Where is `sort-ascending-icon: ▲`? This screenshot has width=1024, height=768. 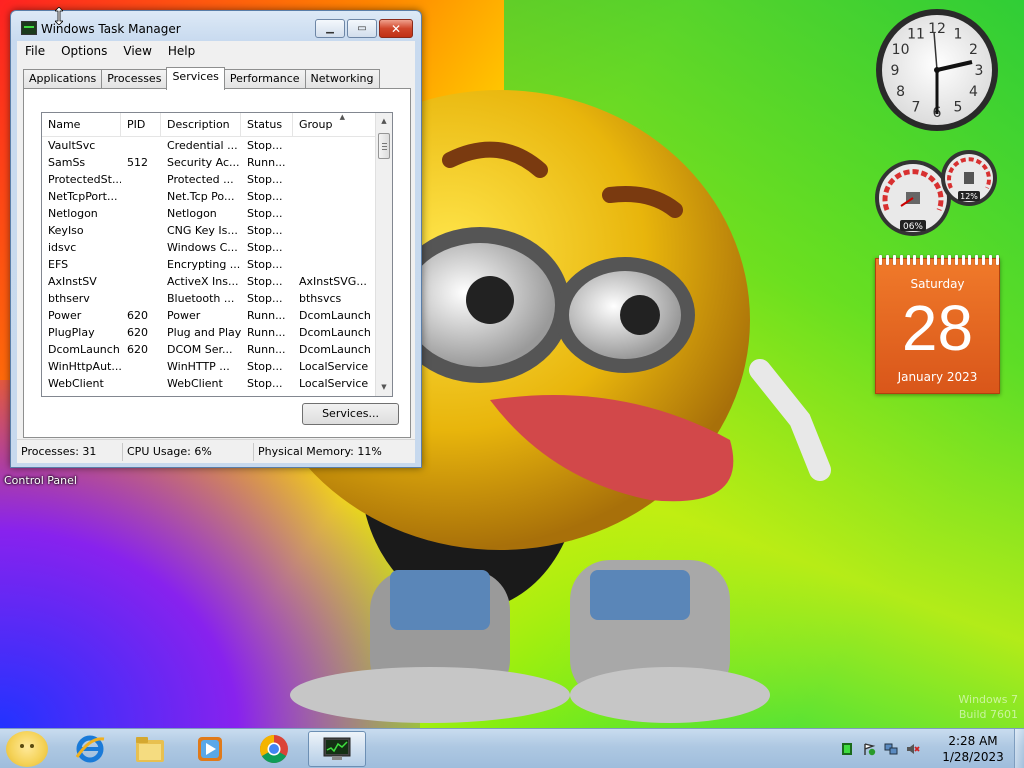
sort-ascending-icon: ▲ is located at coordinates (342, 117).